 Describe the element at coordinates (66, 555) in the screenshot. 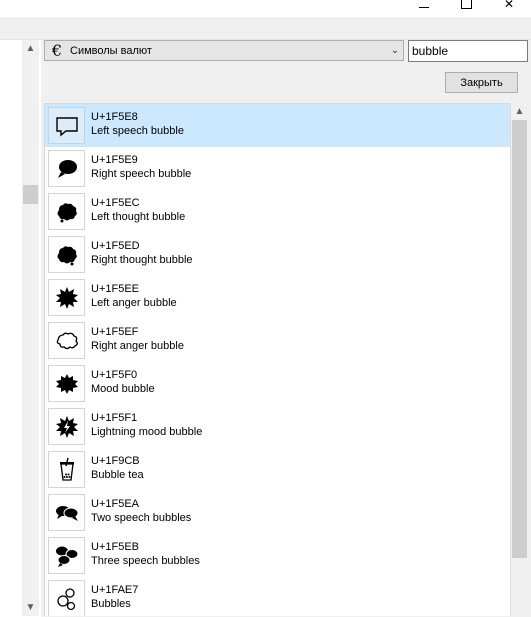

I see `three-speech-bubbles-icon` at that location.